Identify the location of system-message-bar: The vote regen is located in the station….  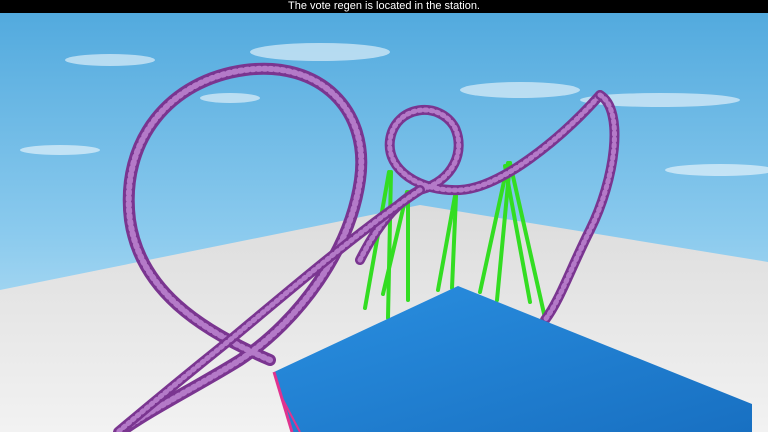
(384, 6).